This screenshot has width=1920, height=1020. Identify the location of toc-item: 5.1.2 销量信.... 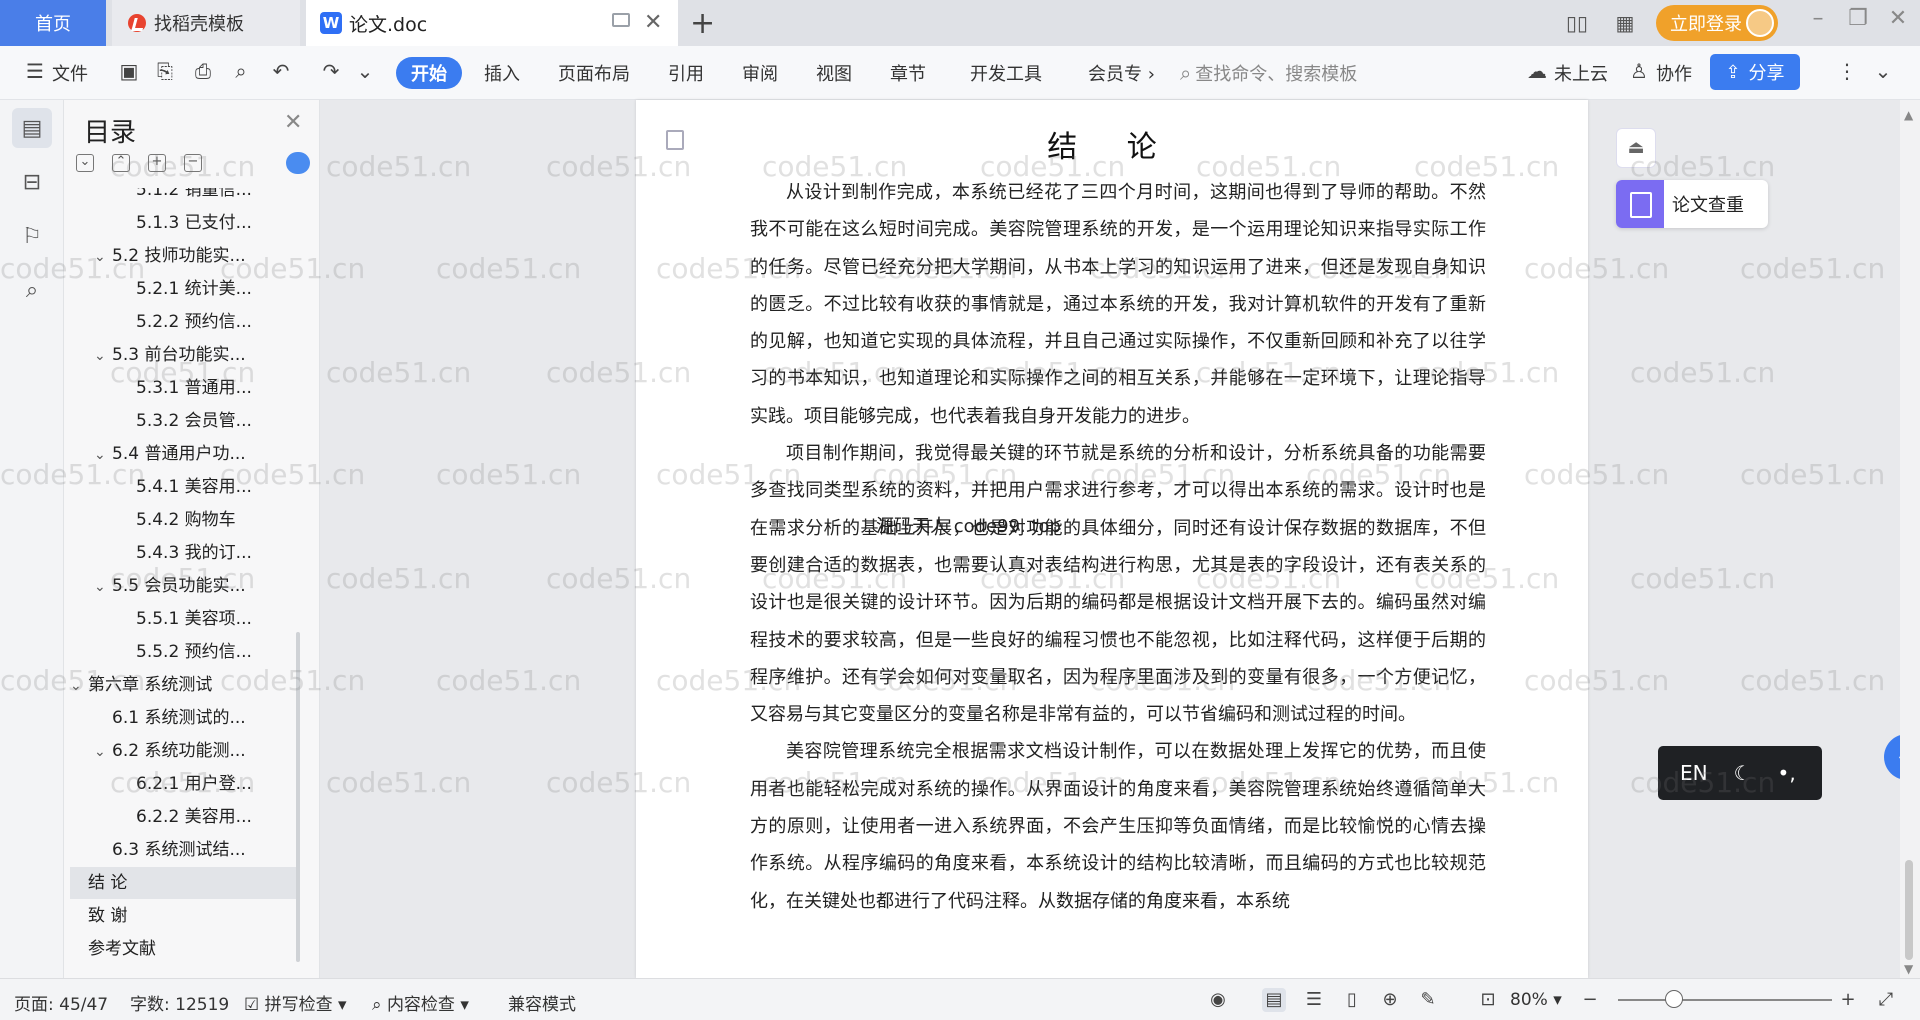
(184, 197).